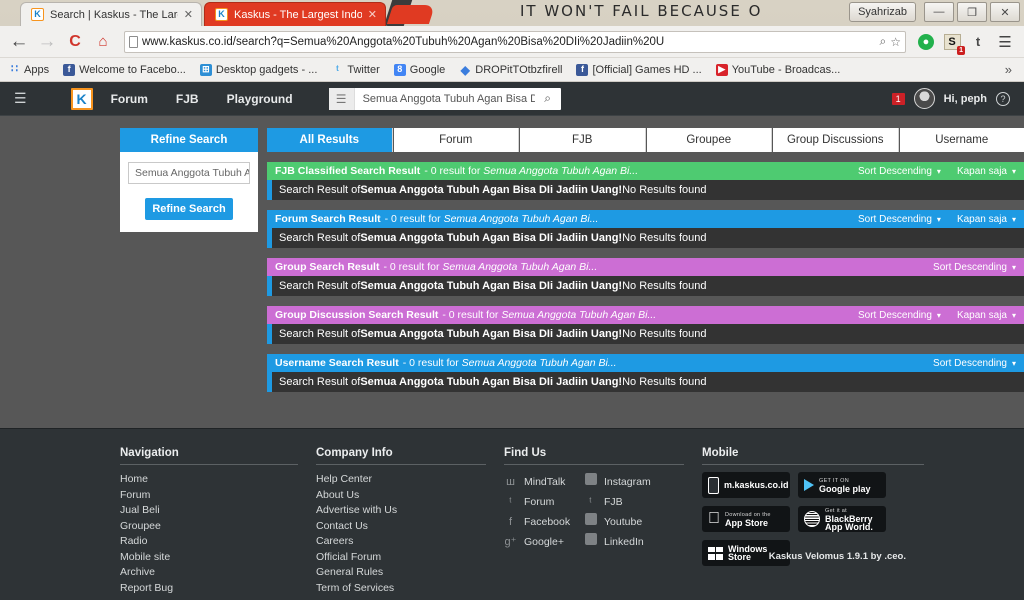  I want to click on new-tab-button, so click(411, 14).